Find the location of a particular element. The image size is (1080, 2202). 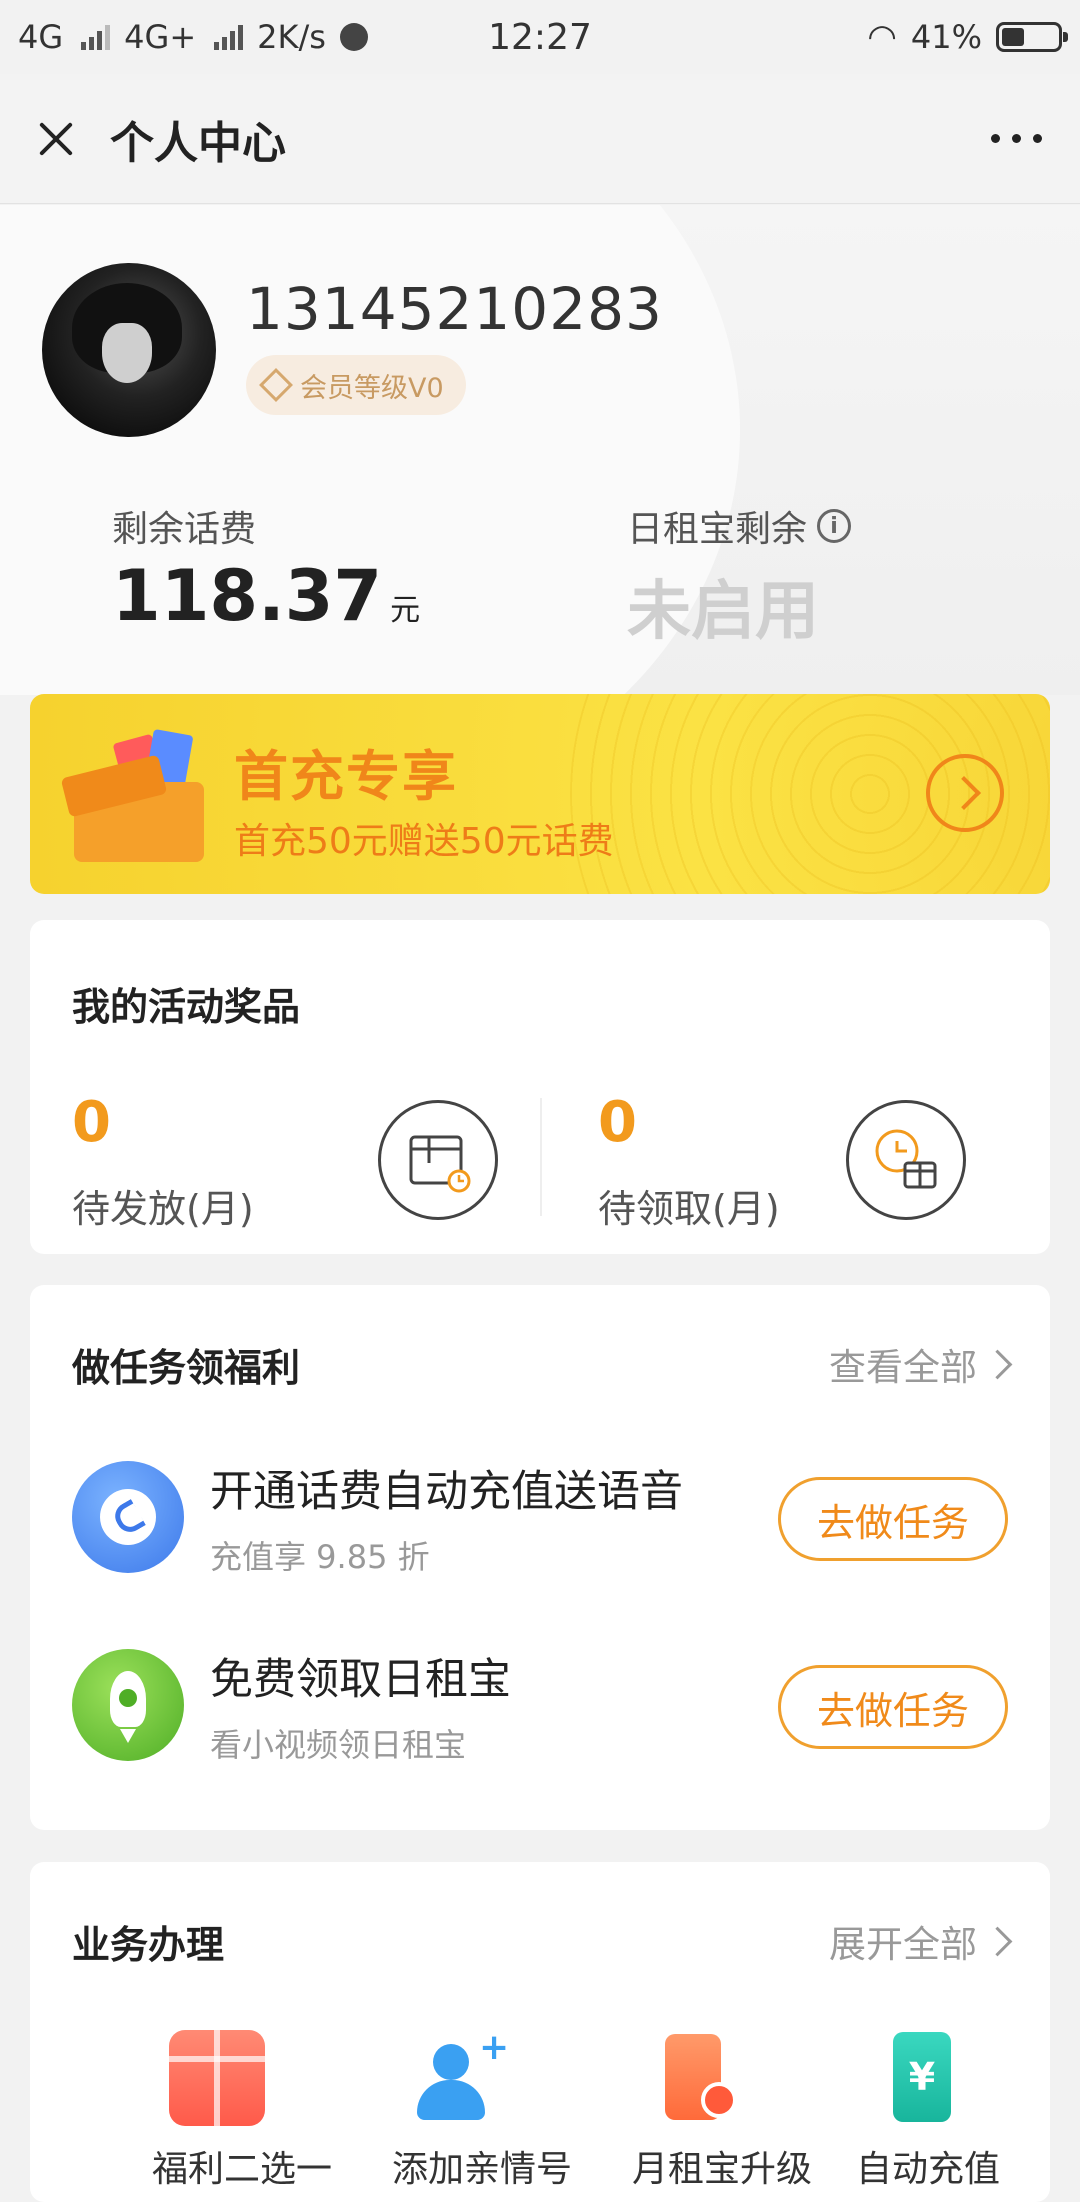

globe-icon is located at coordinates (353, 37).